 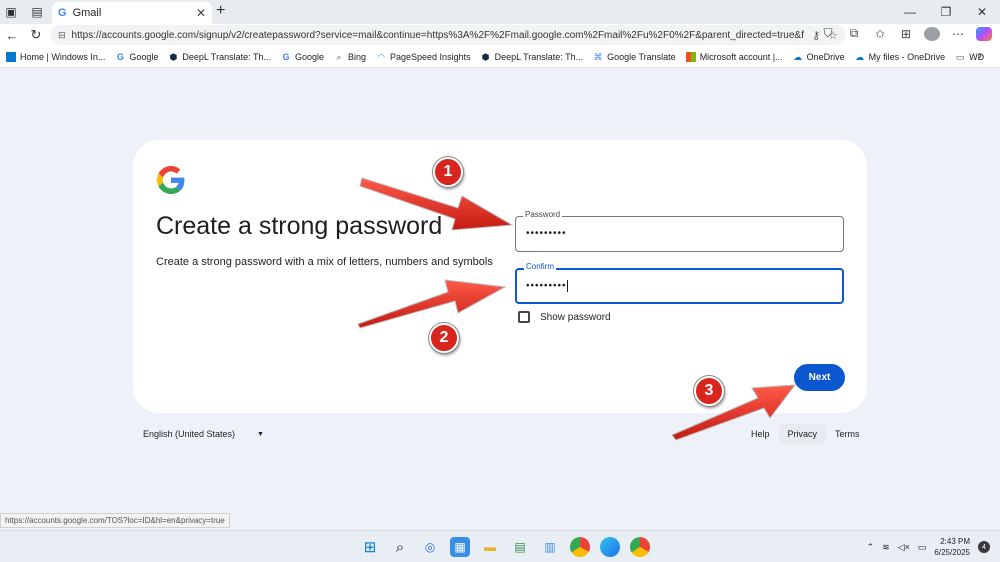 What do you see at coordinates (598, 56) in the screenshot?
I see `translate-icon: ⌘` at bounding box center [598, 56].